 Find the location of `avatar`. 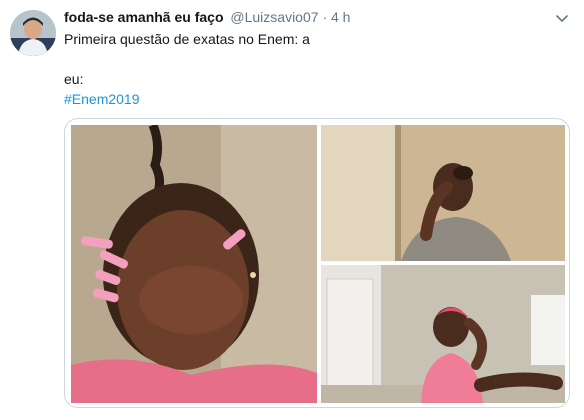

avatar is located at coordinates (33, 33).